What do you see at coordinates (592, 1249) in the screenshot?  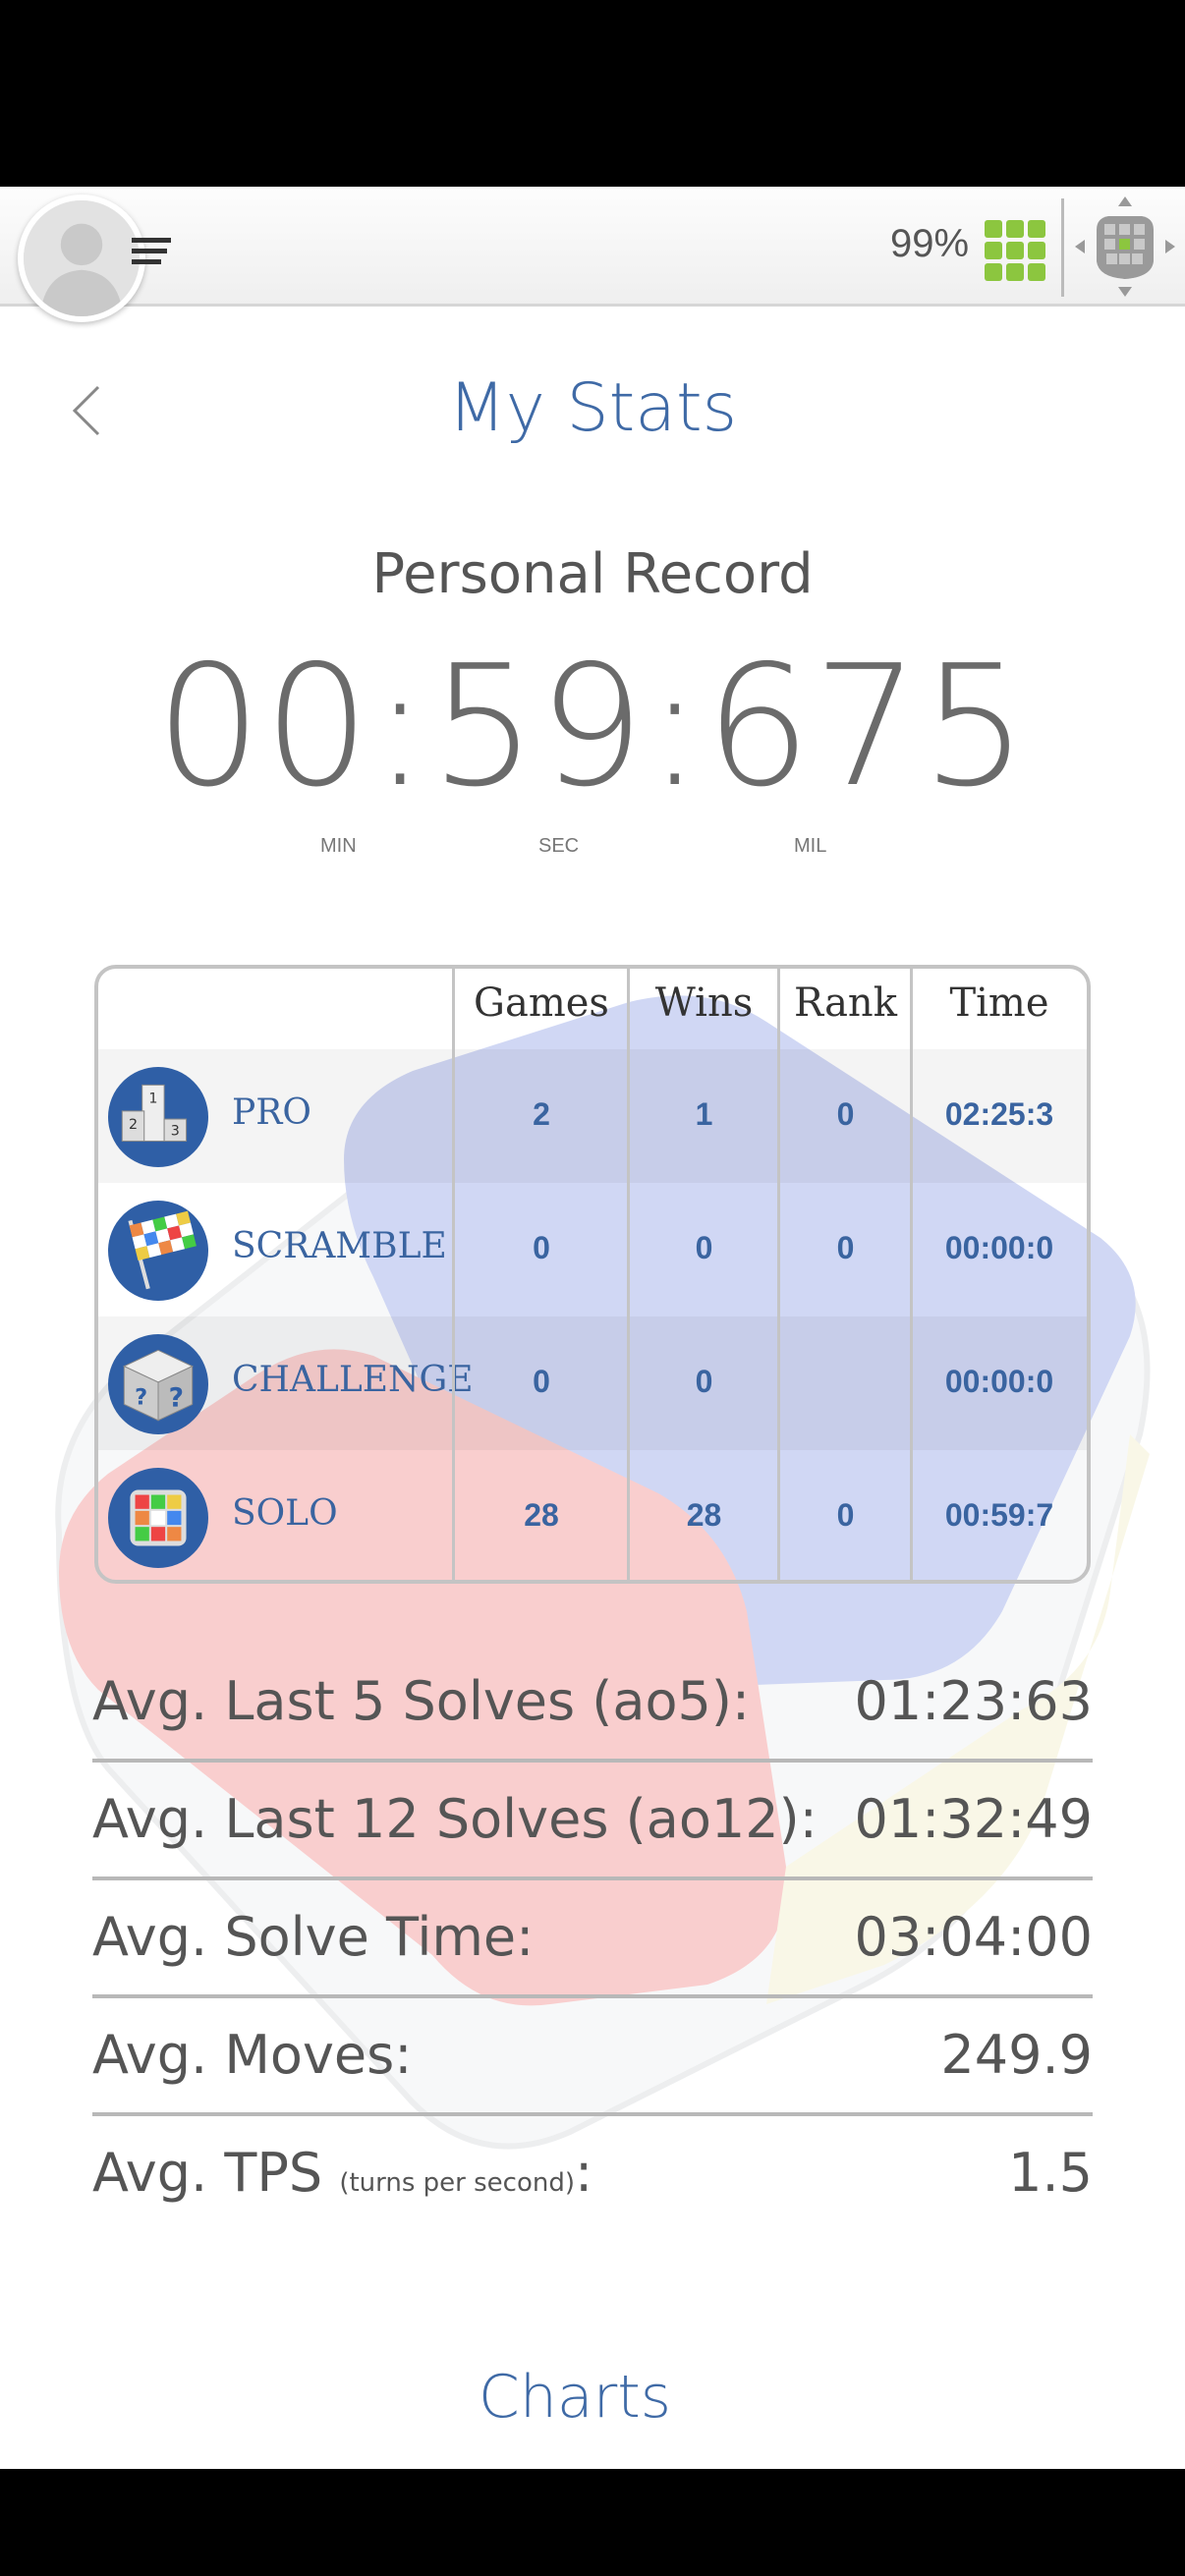 I see `table-row: SCRAMBLE 0 0 0 00:00:0` at bounding box center [592, 1249].